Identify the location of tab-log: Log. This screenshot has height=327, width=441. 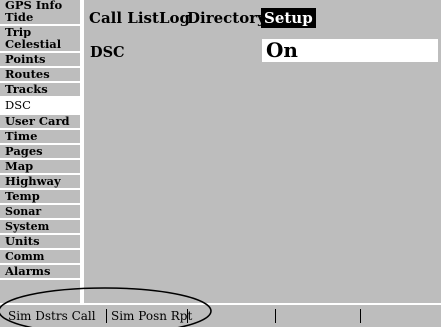
(174, 18).